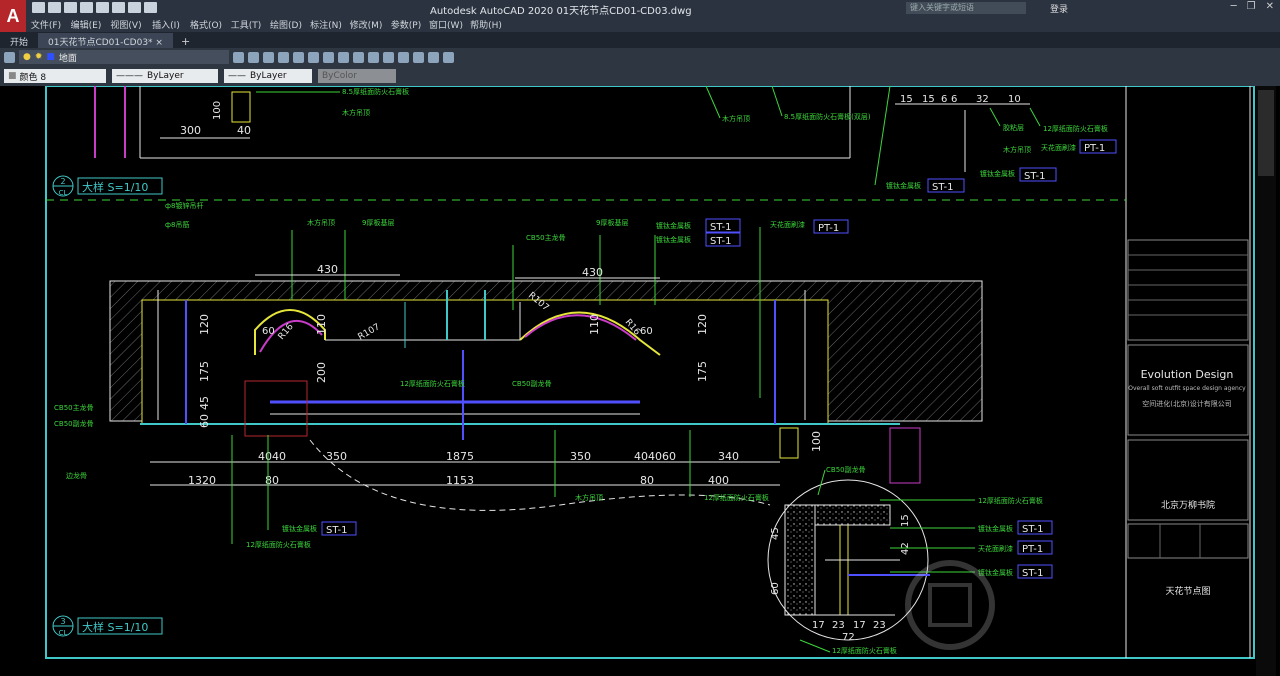  I want to click on dim-text: 400, so click(718, 480).